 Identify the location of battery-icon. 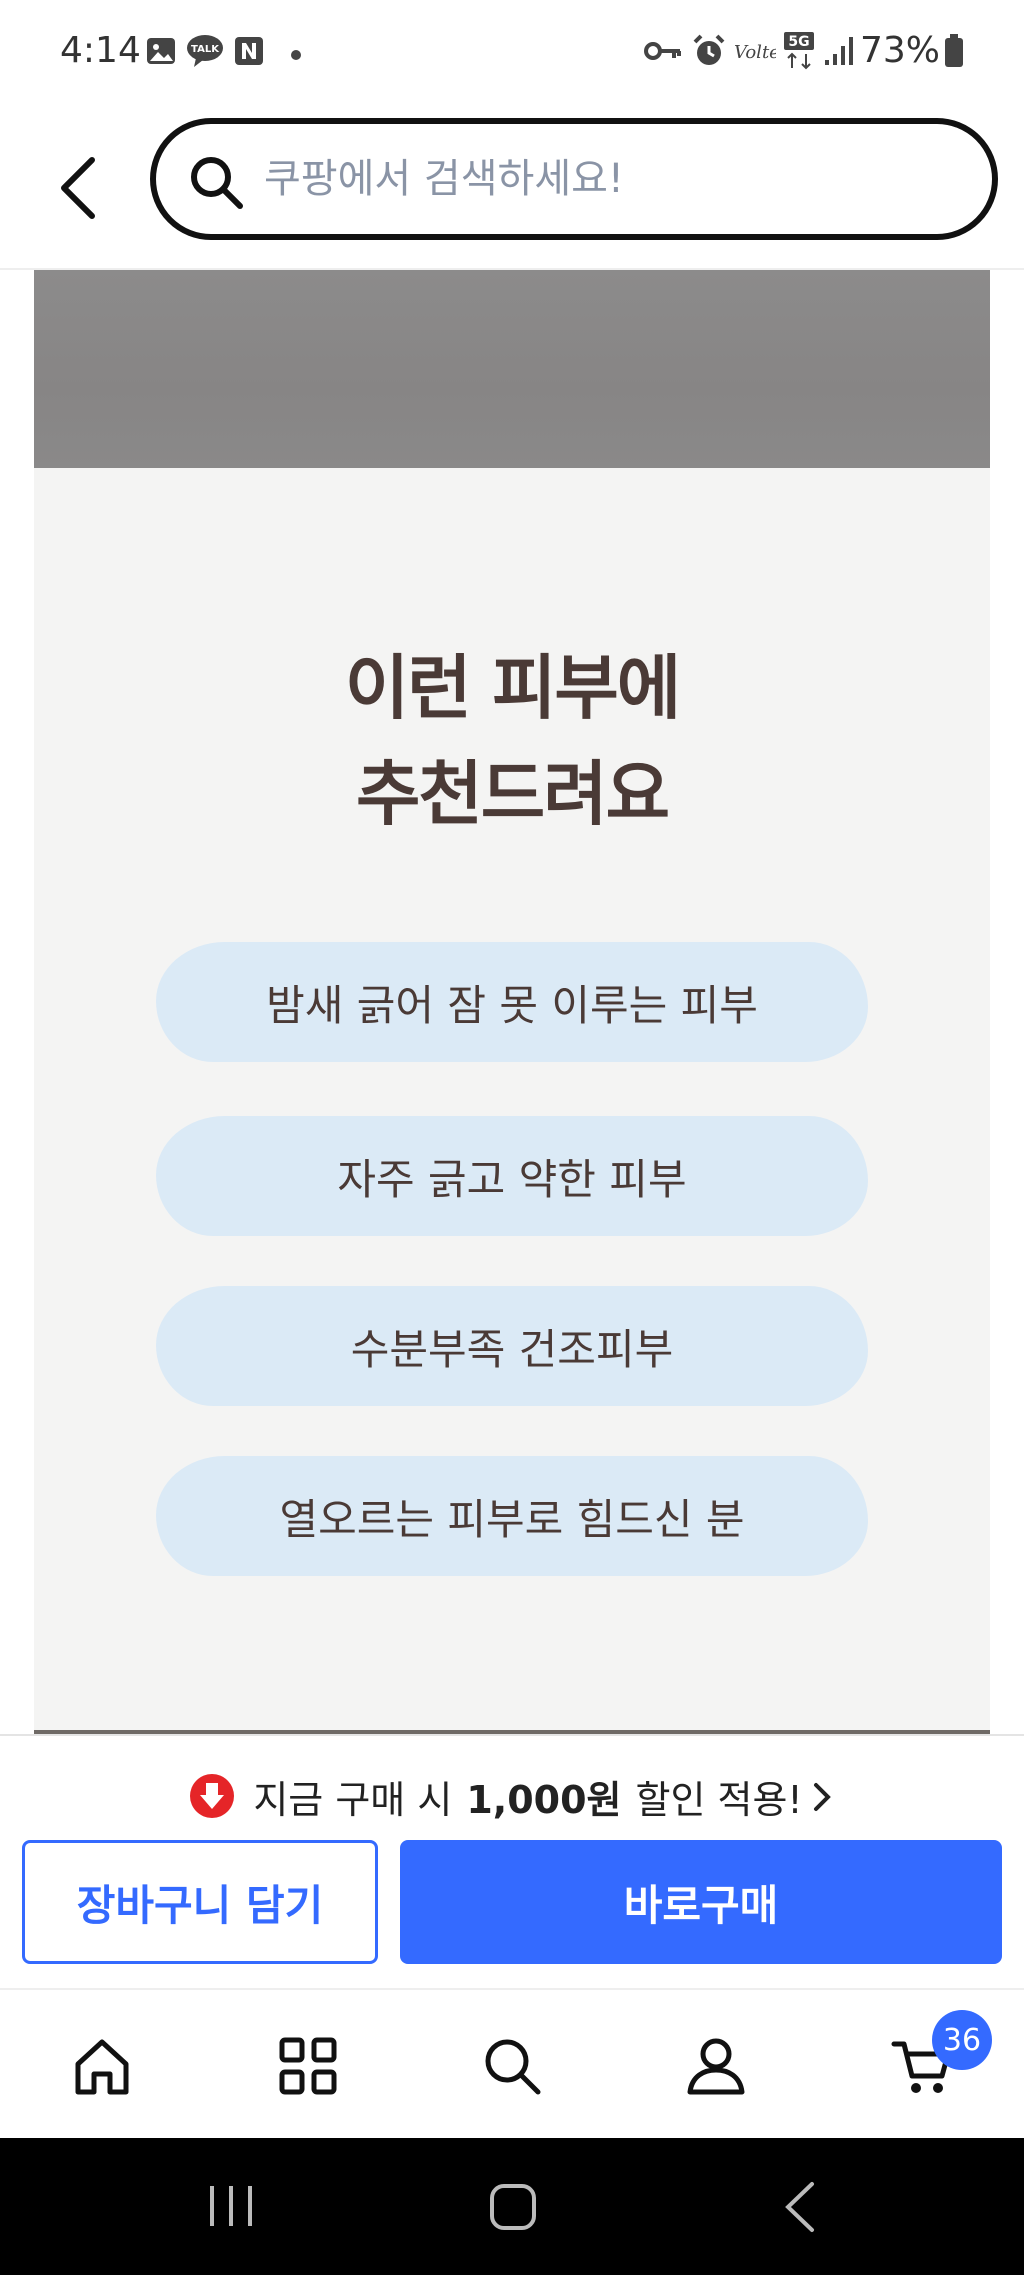
(954, 53).